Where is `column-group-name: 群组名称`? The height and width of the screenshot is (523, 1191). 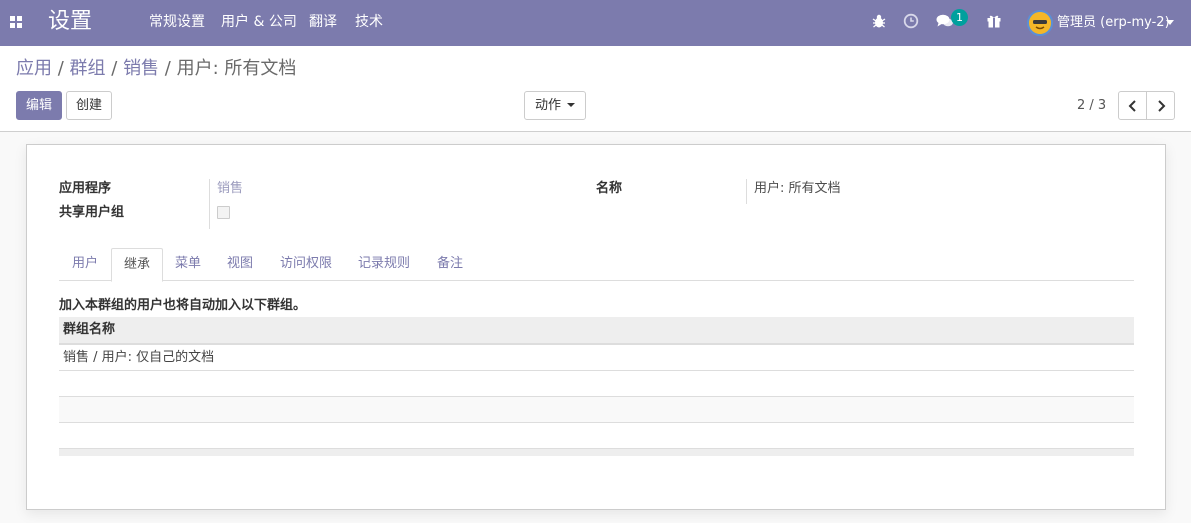
column-group-name: 群组名称 is located at coordinates (596, 331).